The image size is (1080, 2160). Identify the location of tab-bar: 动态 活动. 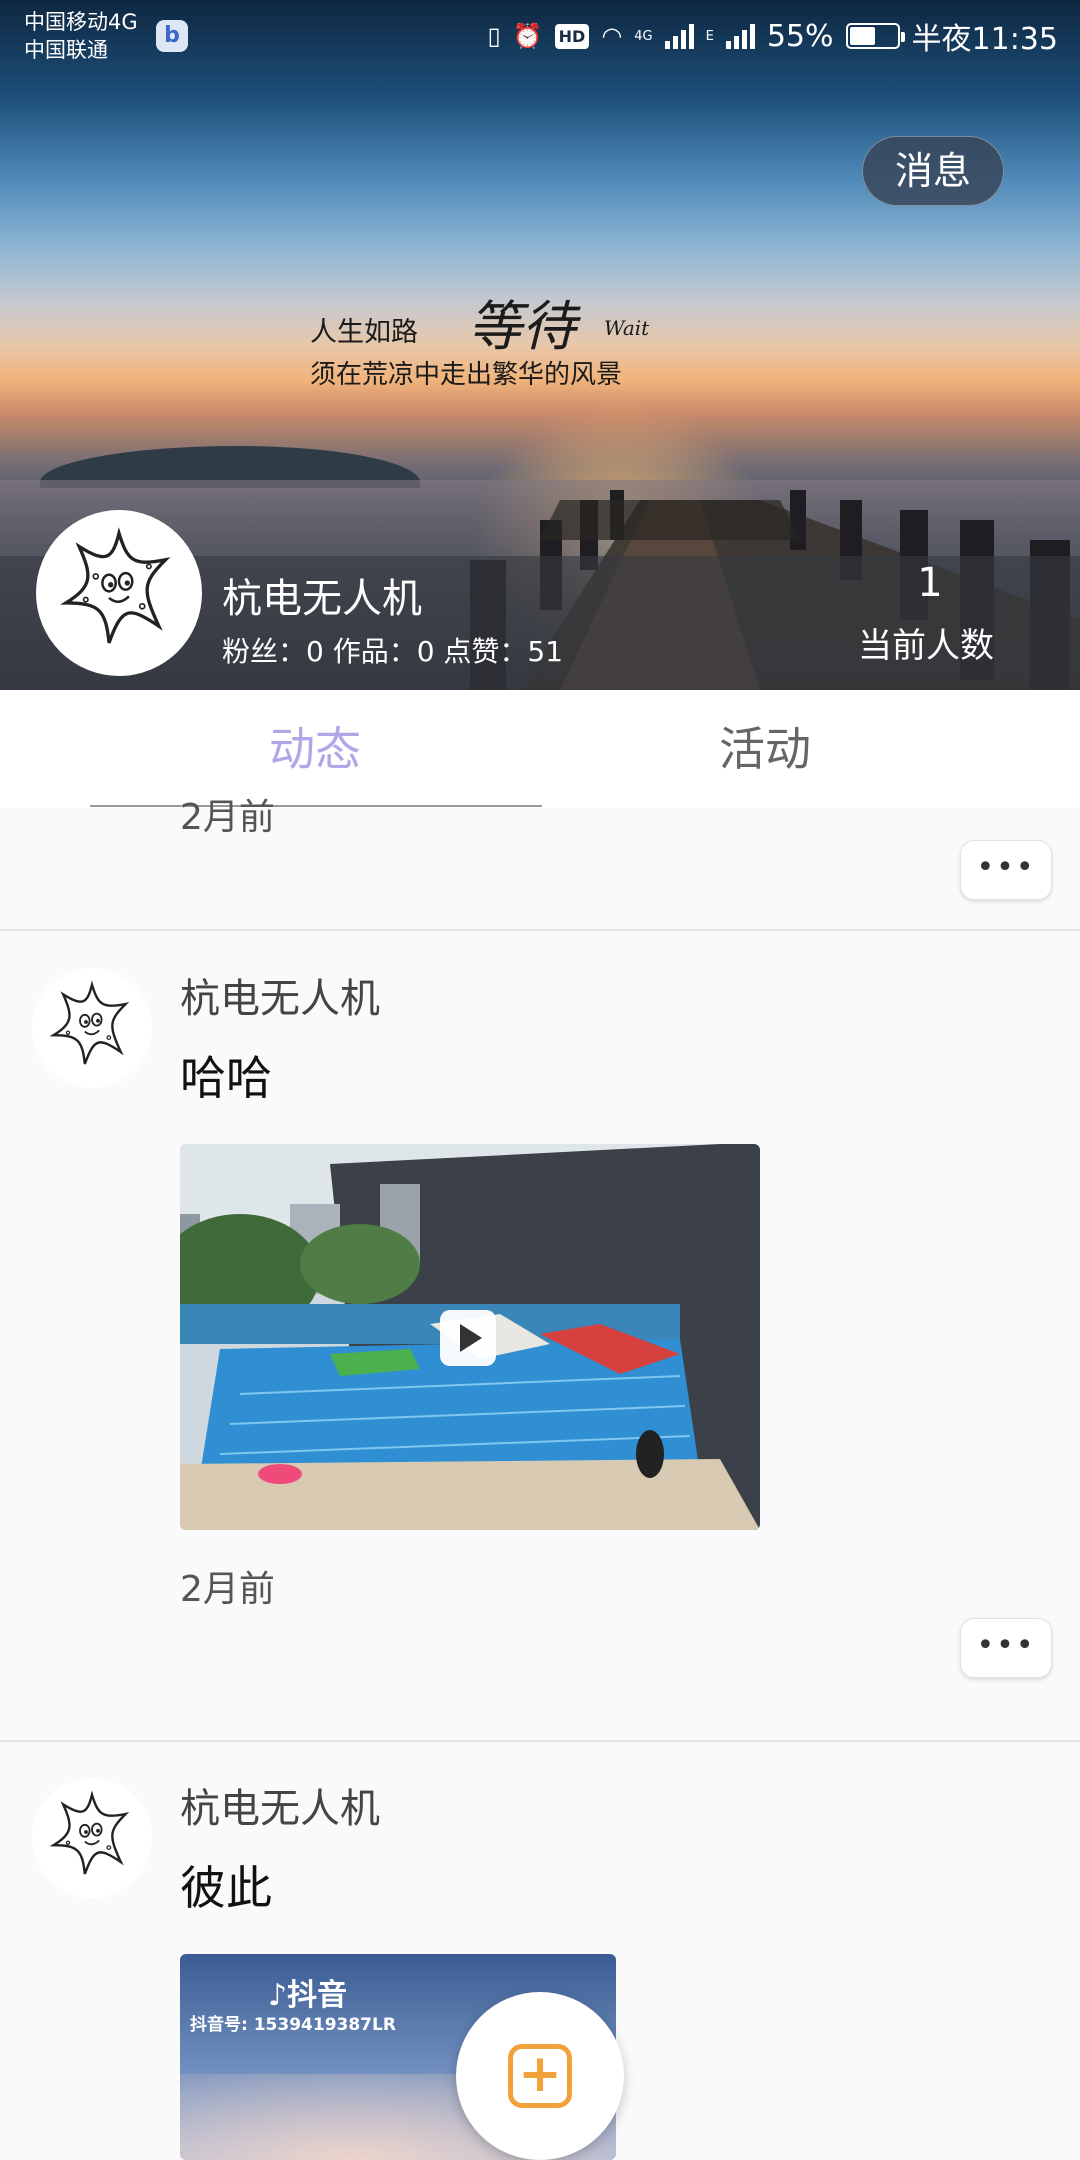
(540, 749).